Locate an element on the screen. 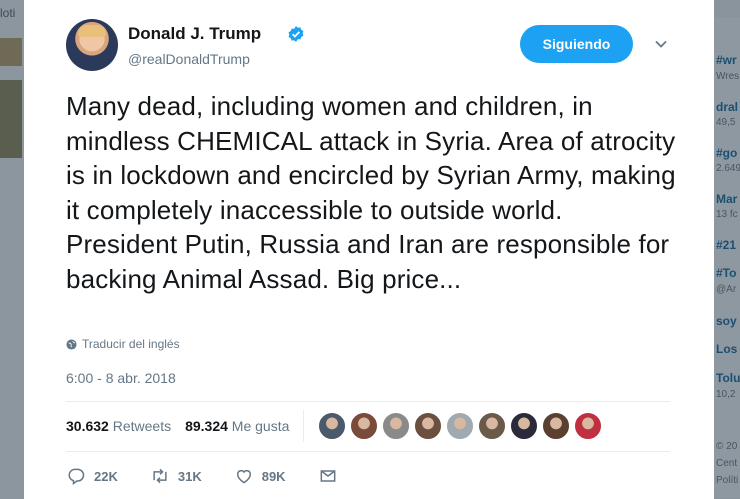 The height and width of the screenshot is (499, 740). trend-sub: @Ar is located at coordinates (726, 289).